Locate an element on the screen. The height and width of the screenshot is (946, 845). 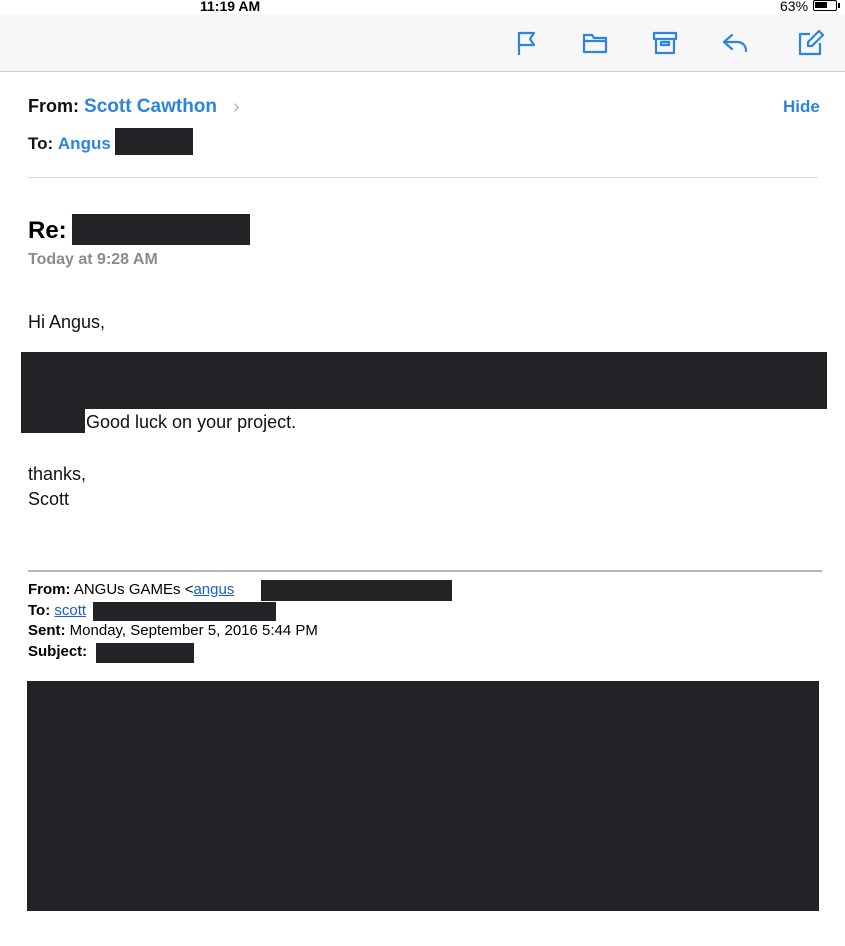
sender-name: Scott Cawthon is located at coordinates (150, 106).